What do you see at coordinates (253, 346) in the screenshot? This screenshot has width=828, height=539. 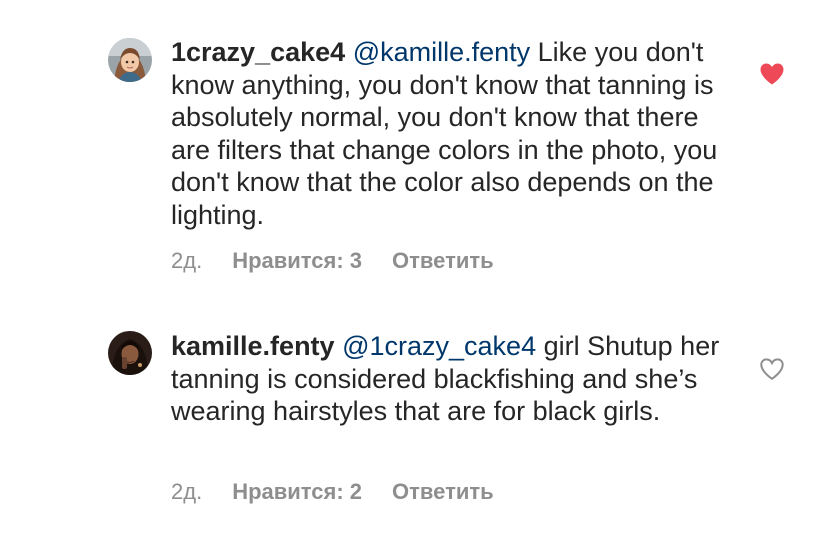 I see `comment-username: kamille.fenty` at bounding box center [253, 346].